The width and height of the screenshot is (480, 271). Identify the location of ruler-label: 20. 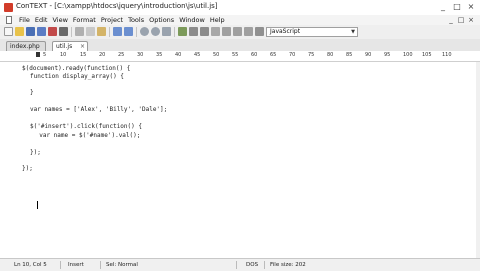
(102, 55).